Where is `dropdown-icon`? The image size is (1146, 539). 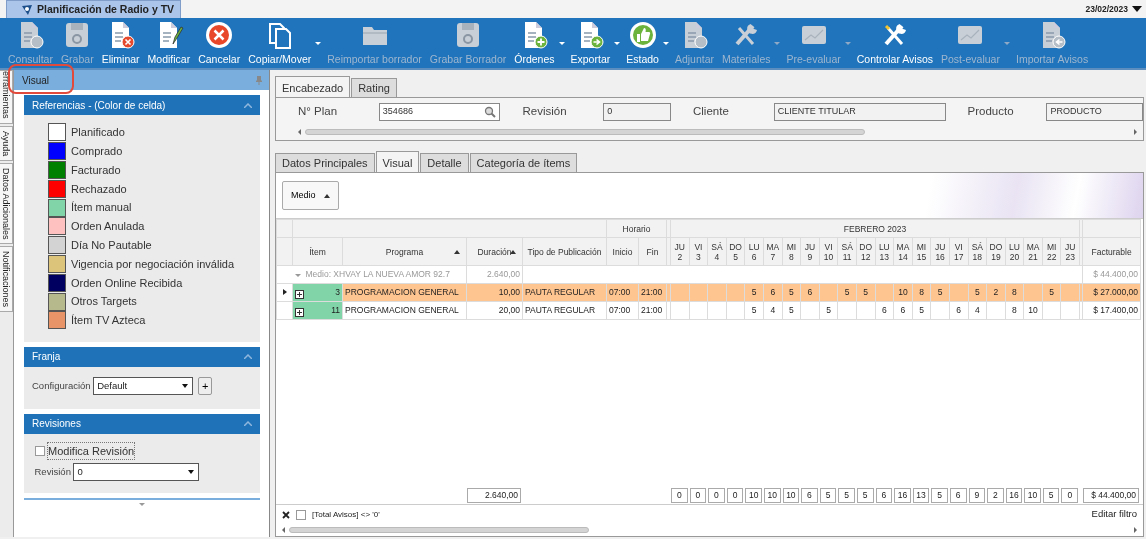 dropdown-icon is located at coordinates (1137, 9).